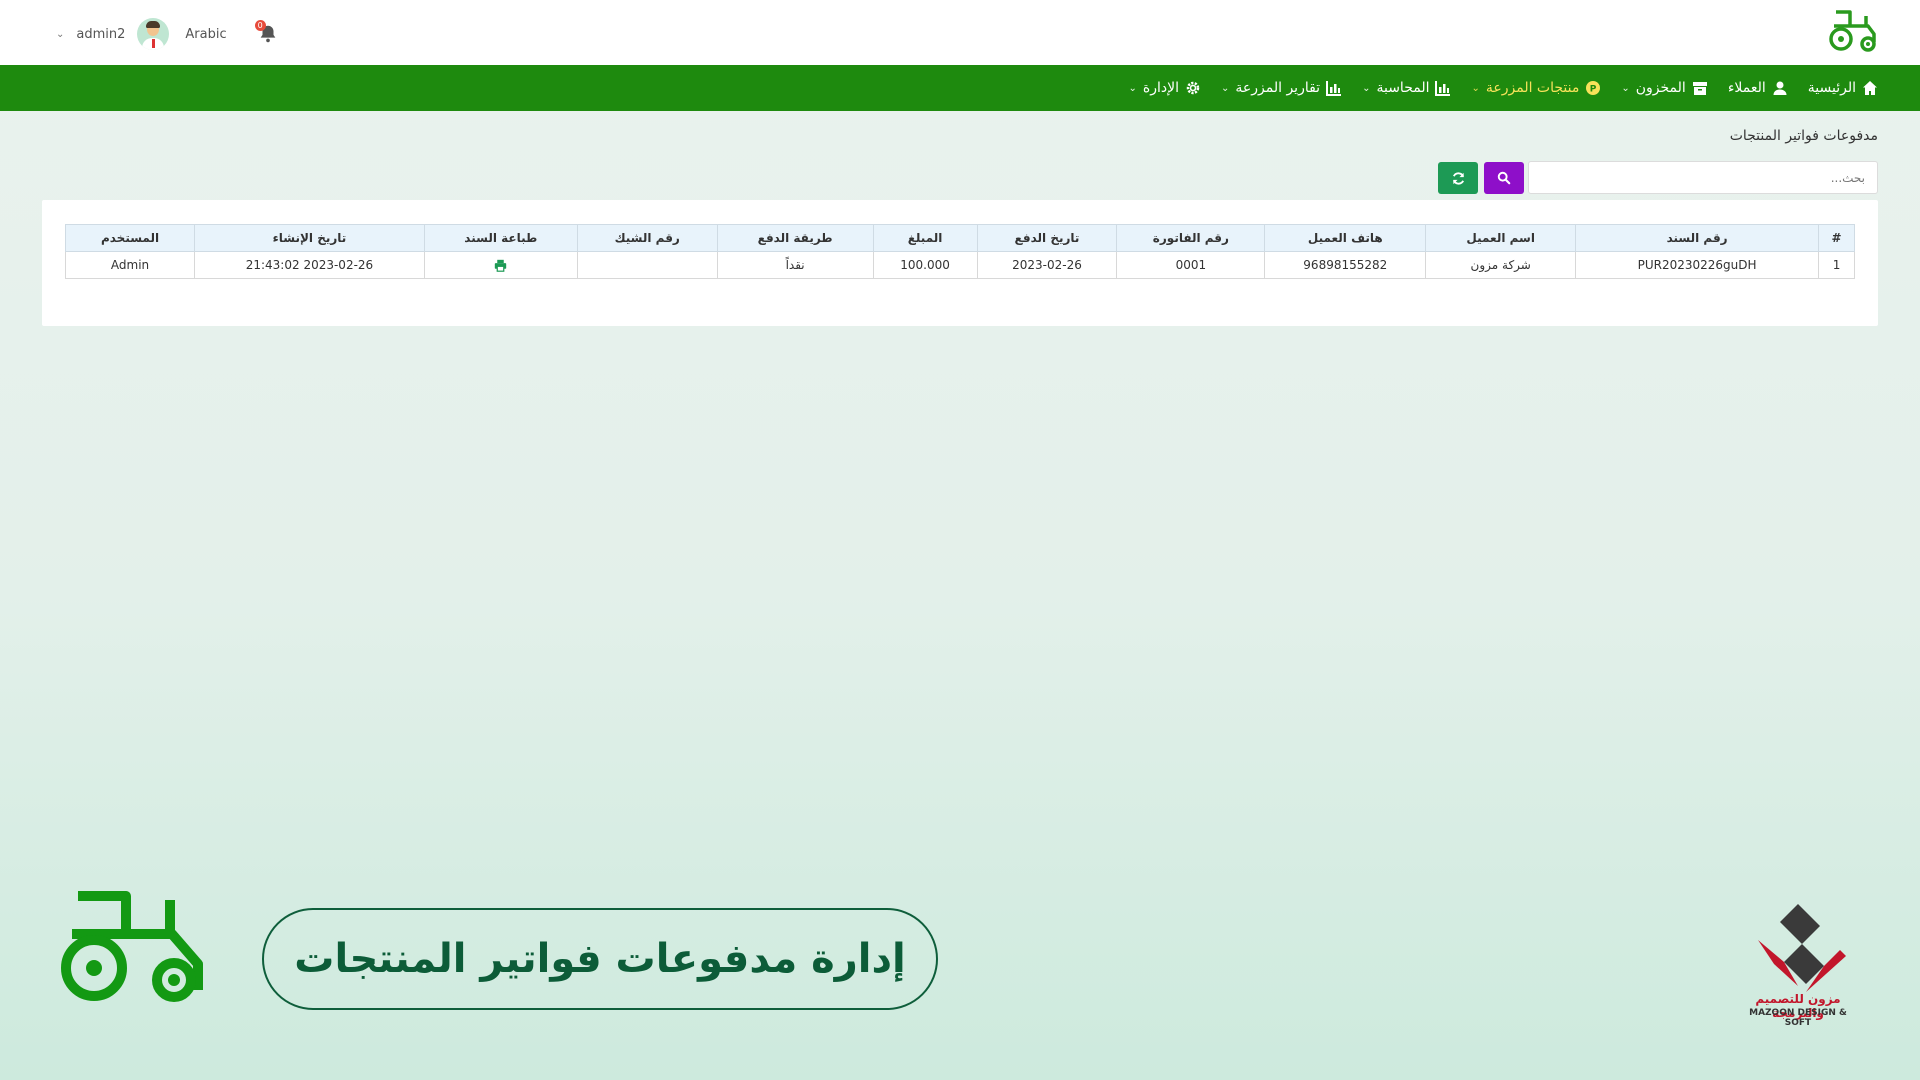 The image size is (1920, 1080). I want to click on feature-banner: إدارة مدفوعات فواتير المنتجات, so click(600, 959).